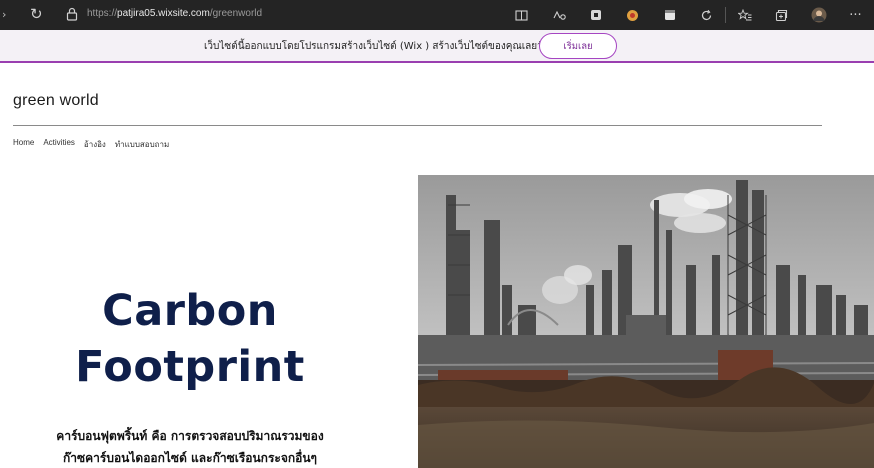 The height and width of the screenshot is (468, 874). I want to click on lock-icon, so click(72, 14).